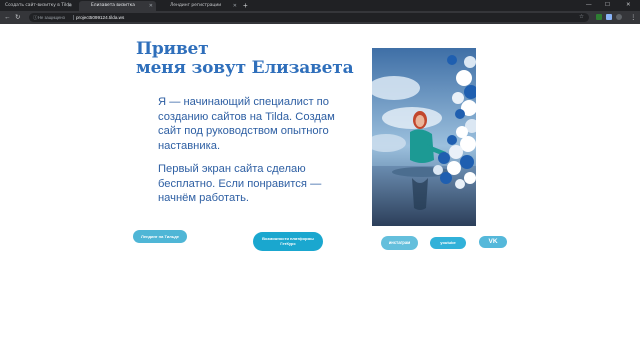 The image size is (640, 360). Describe the element at coordinates (172, 49) in the screenshot. I see `title-line-greeting: Привет` at that location.